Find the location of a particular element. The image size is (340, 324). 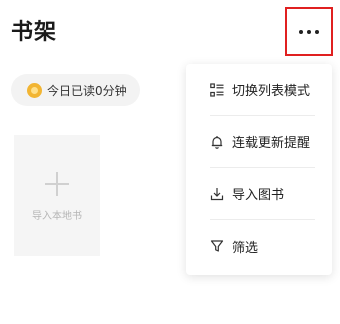

bell-icon is located at coordinates (217, 142).